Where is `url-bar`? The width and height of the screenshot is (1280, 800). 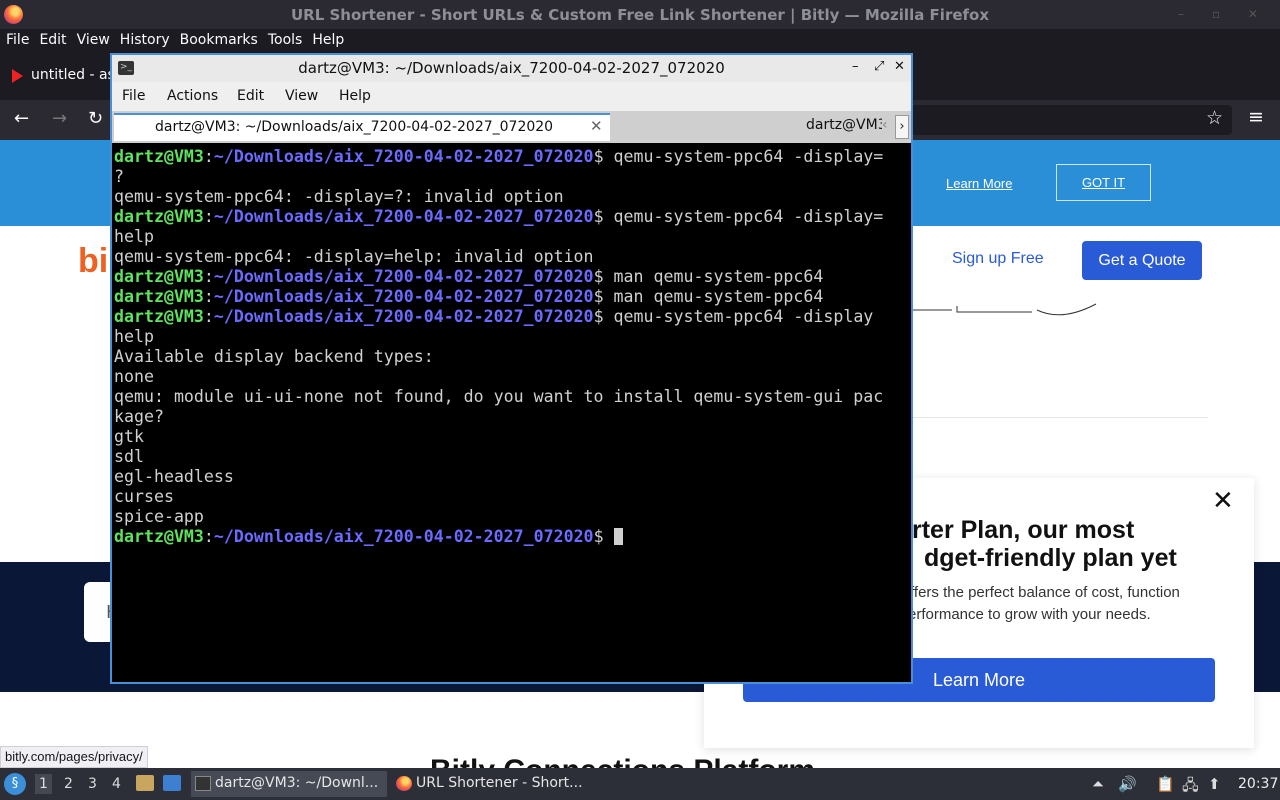 url-bar is located at coordinates (1072, 120).